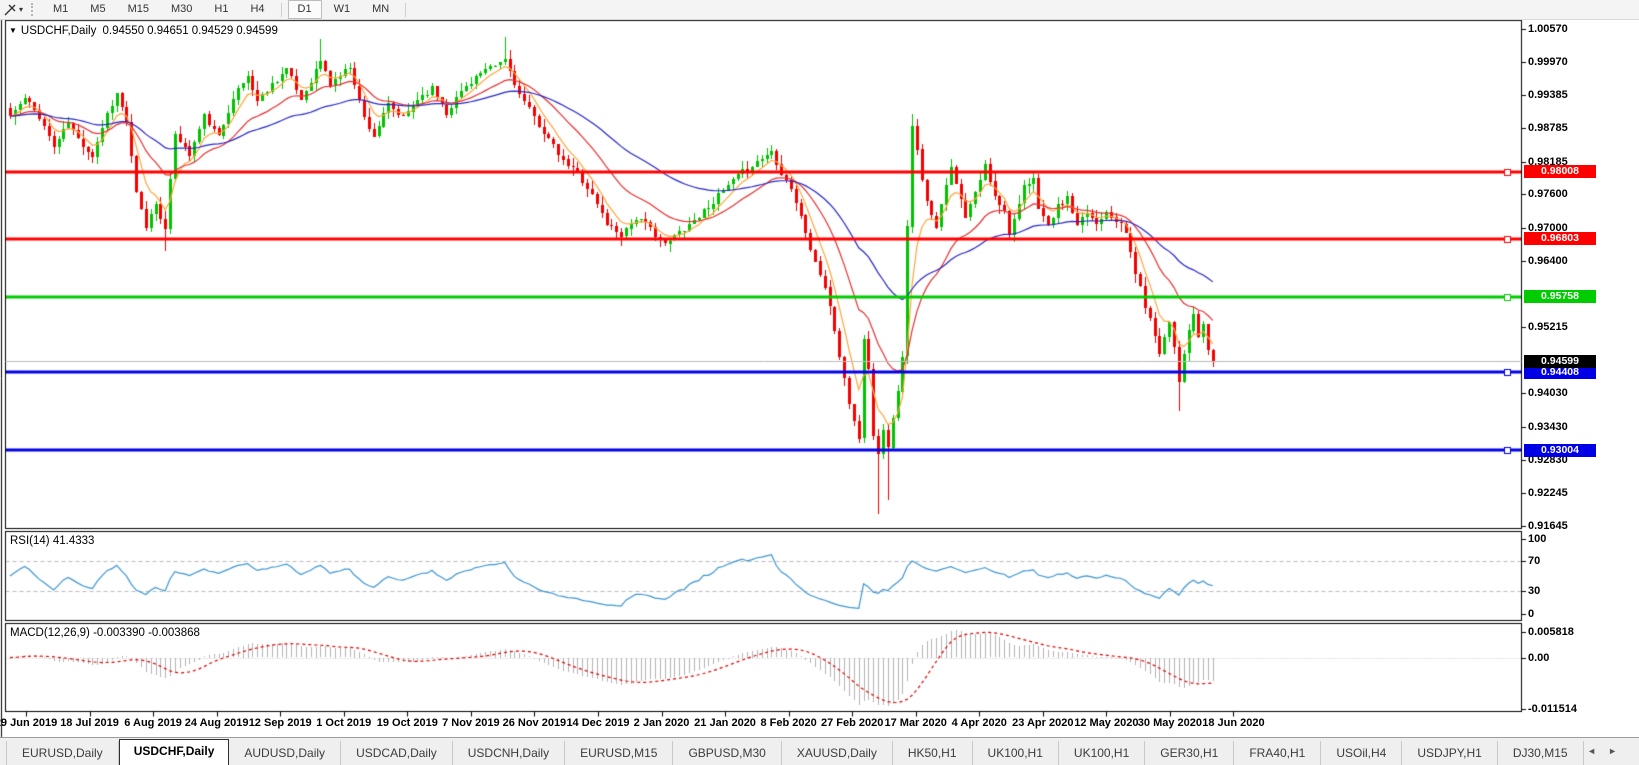 The height and width of the screenshot is (765, 1639). Describe the element at coordinates (1618, 751) in the screenshot. I see `tab-scroll-right-icon: ►` at that location.